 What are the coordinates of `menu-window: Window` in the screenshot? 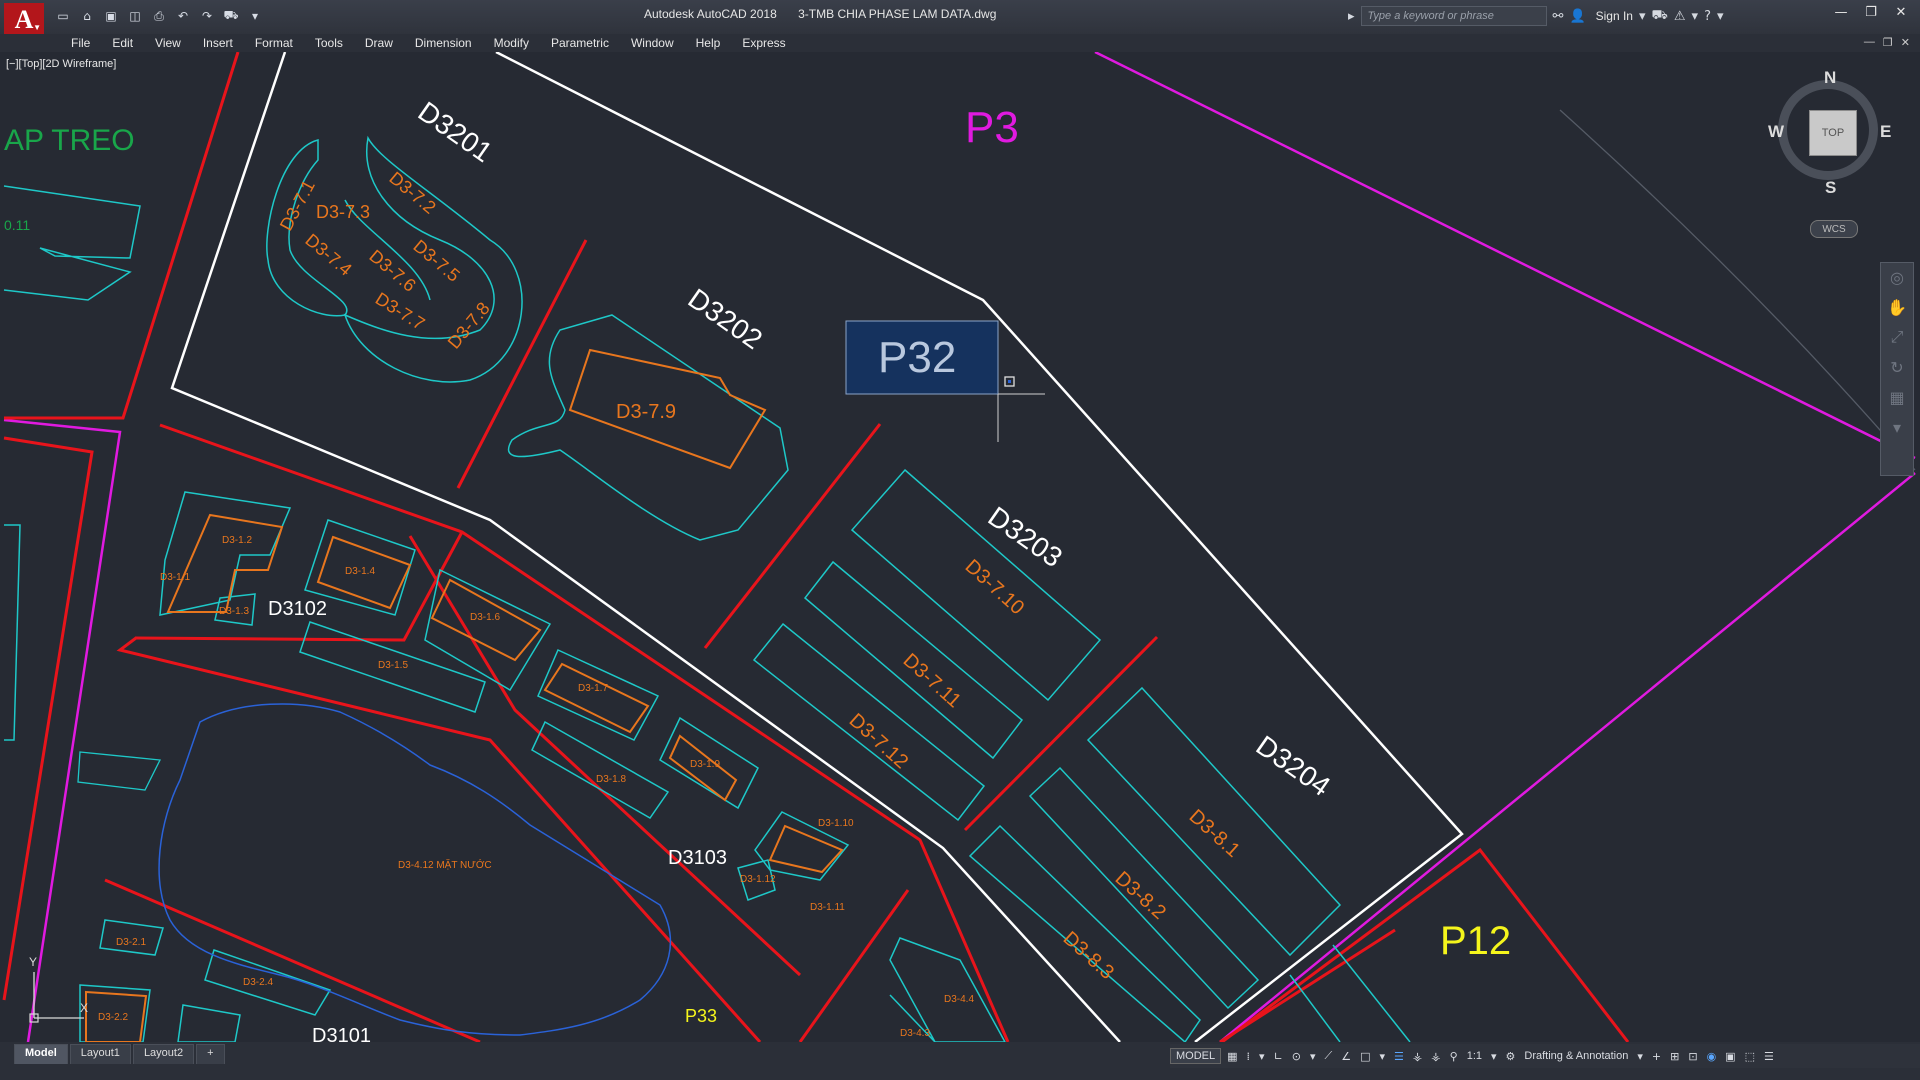 It's located at (652, 43).